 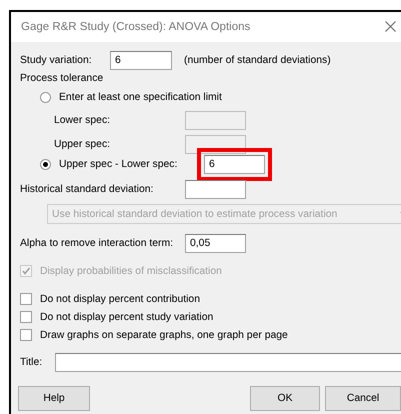 What do you see at coordinates (135, 27) in the screenshot?
I see `window-title: Gage R&R Study (Crossed): ANOVA Options` at bounding box center [135, 27].